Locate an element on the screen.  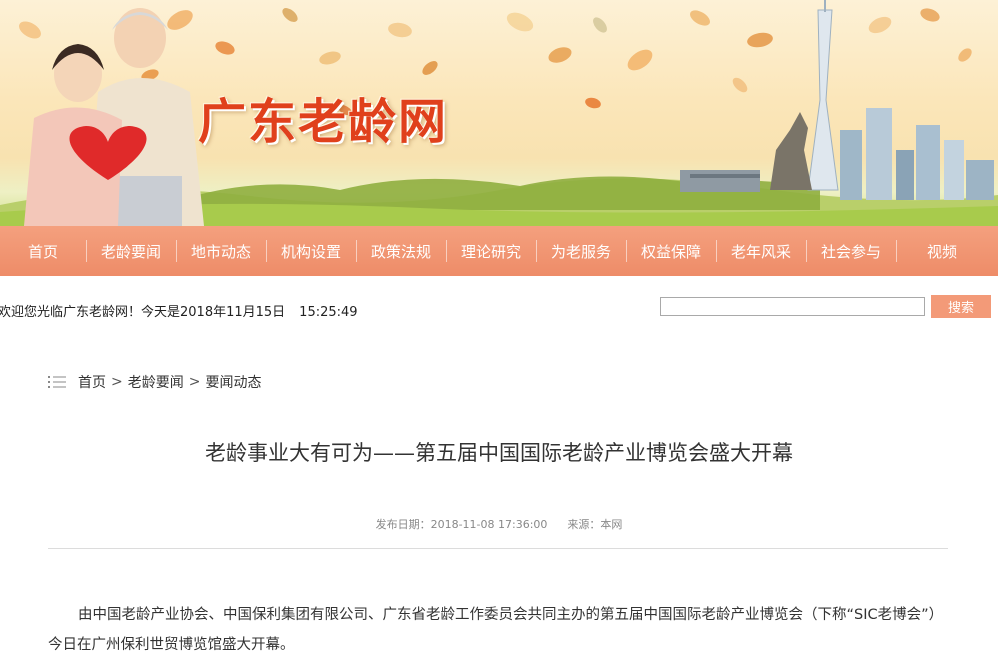
search-button: 搜索 is located at coordinates (961, 306).